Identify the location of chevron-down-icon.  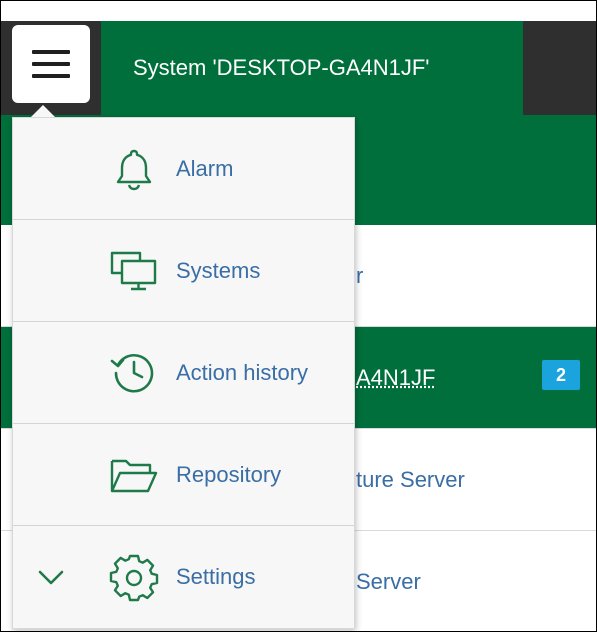
(51, 577).